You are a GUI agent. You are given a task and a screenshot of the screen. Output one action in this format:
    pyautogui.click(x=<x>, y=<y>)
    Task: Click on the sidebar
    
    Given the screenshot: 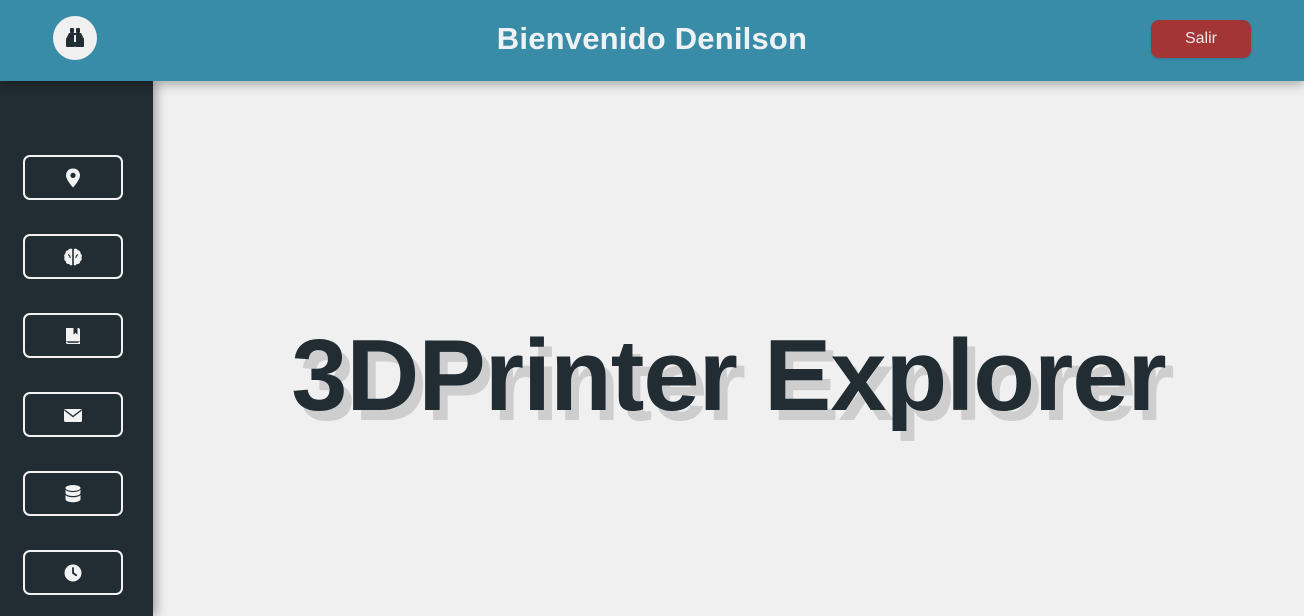 What is the action you would take?
    pyautogui.click(x=76, y=348)
    